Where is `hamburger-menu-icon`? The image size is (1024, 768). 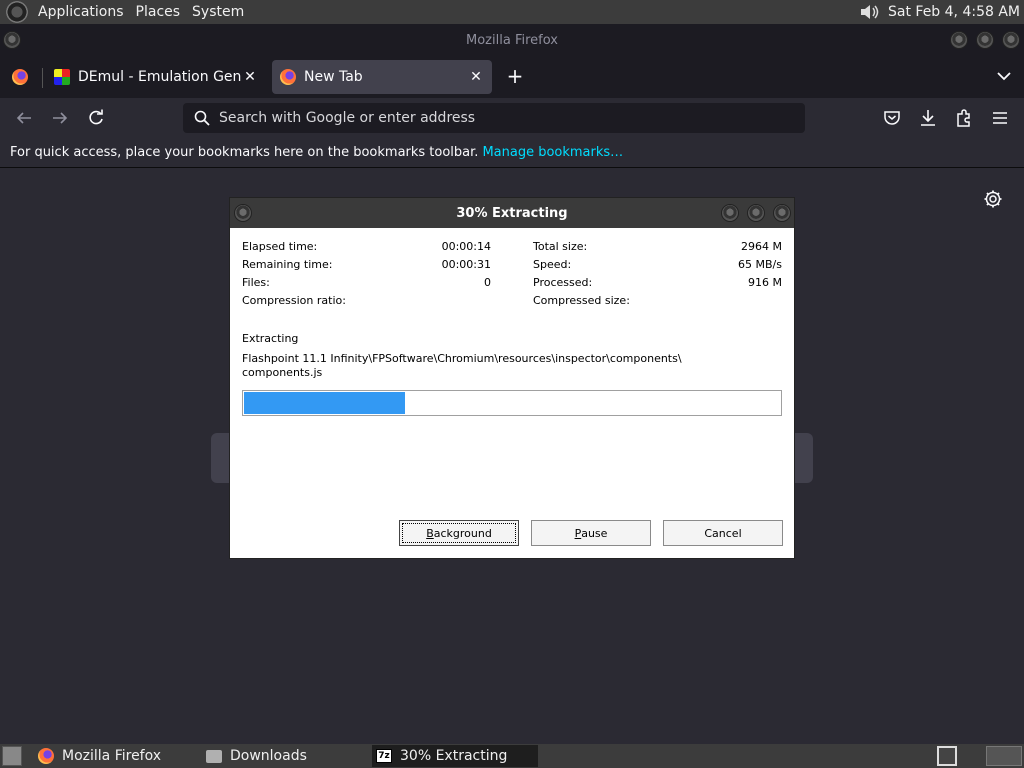
hamburger-menu-icon is located at coordinates (1000, 118).